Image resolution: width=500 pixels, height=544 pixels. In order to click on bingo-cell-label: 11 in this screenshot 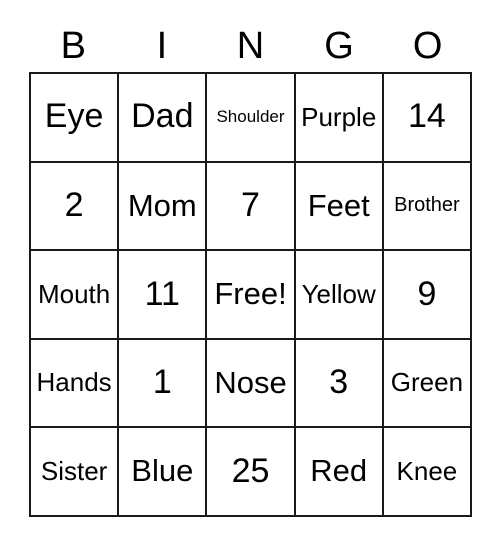, I will do `click(162, 293)`.